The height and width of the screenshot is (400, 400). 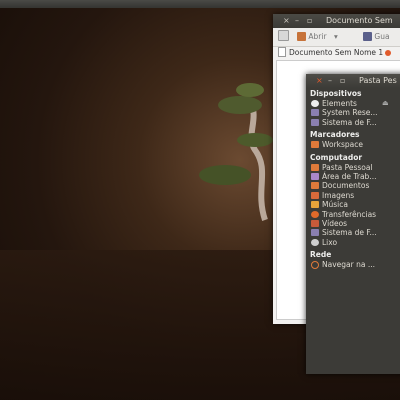 I want to click on new-document-button, so click(x=283, y=37).